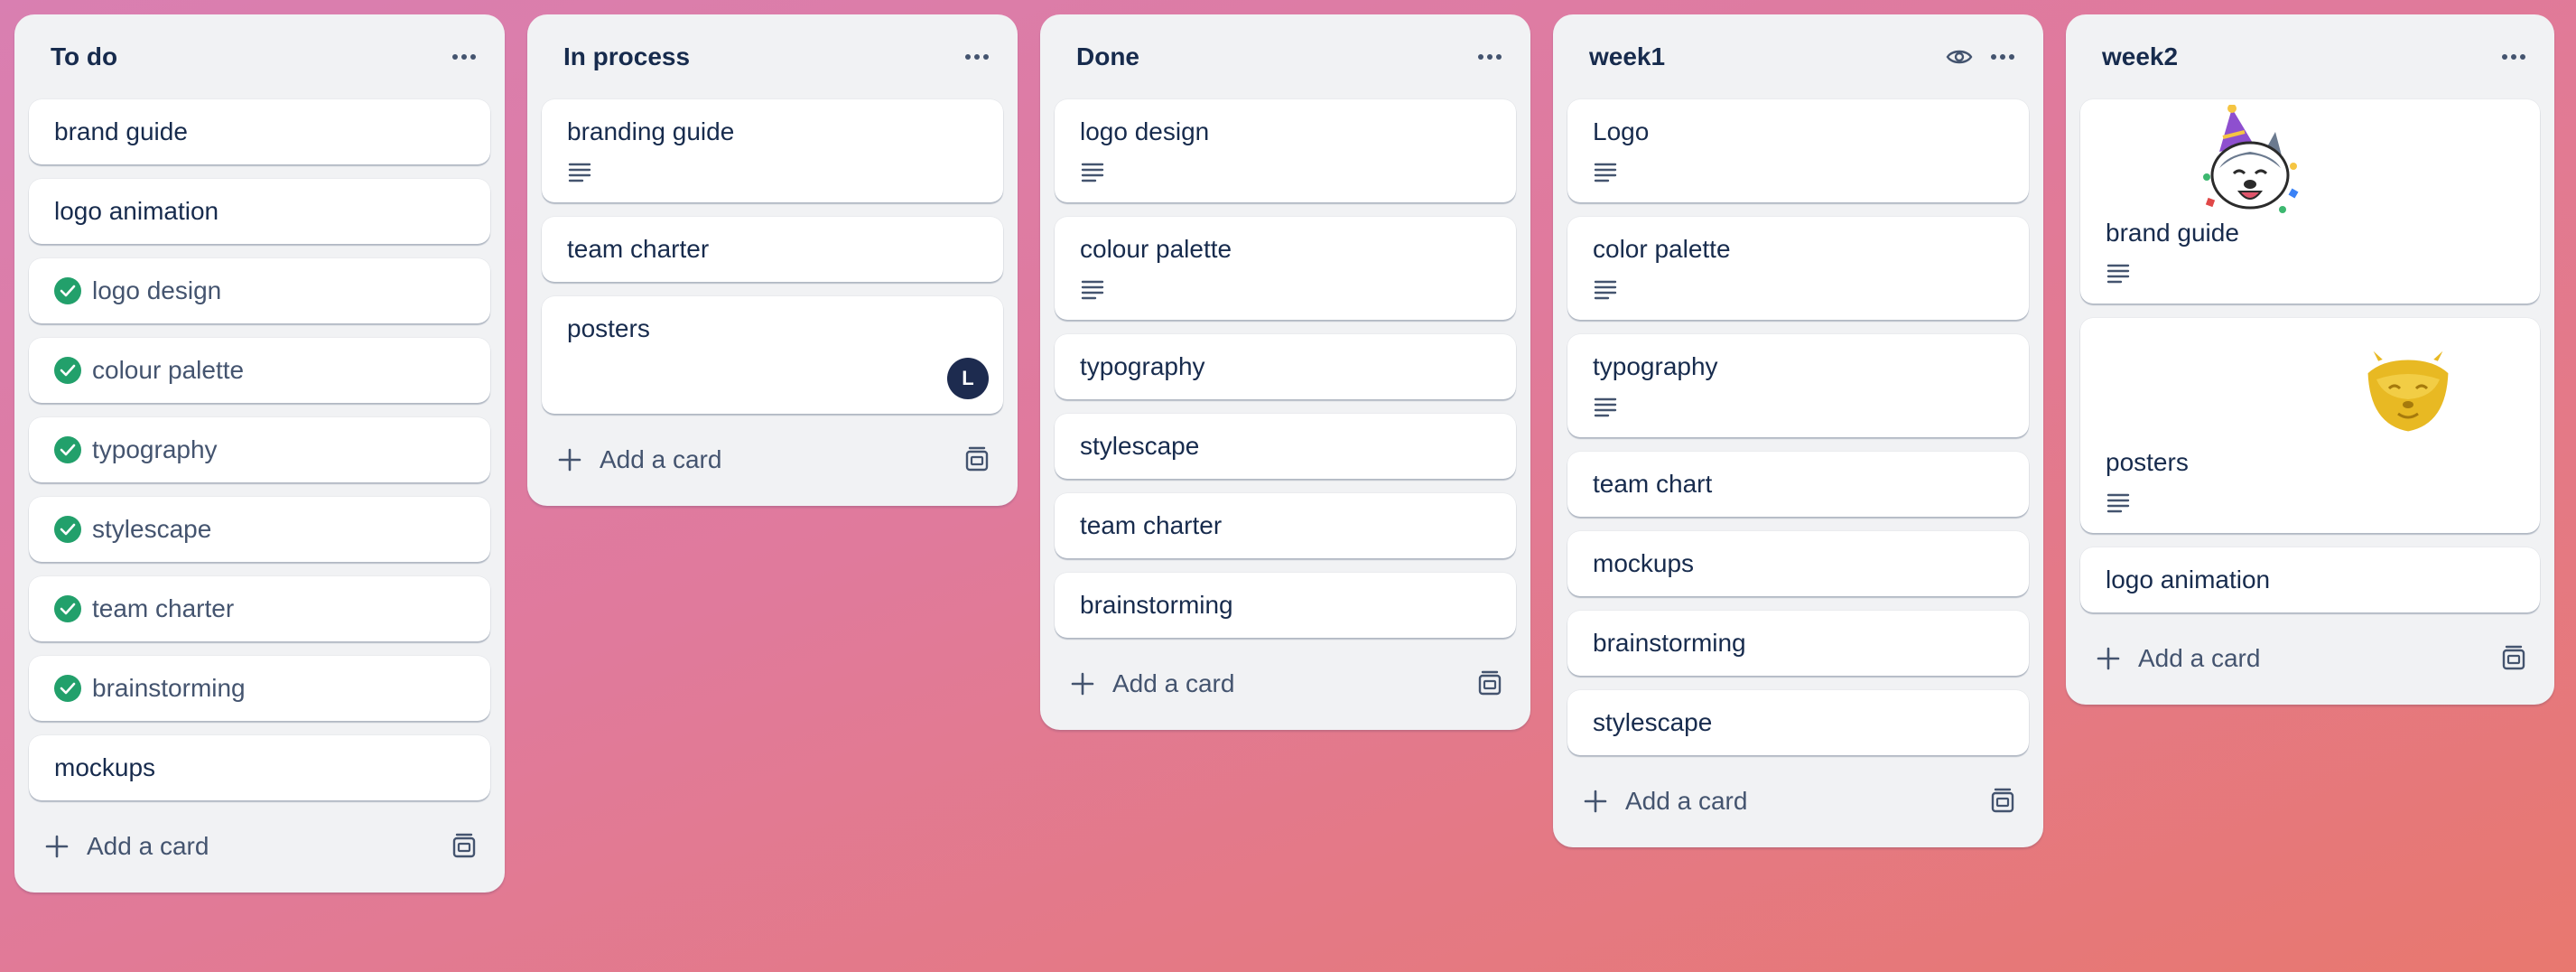 The height and width of the screenshot is (972, 2576). Describe the element at coordinates (2310, 162) in the screenshot. I see `party-husky-sticker` at that location.